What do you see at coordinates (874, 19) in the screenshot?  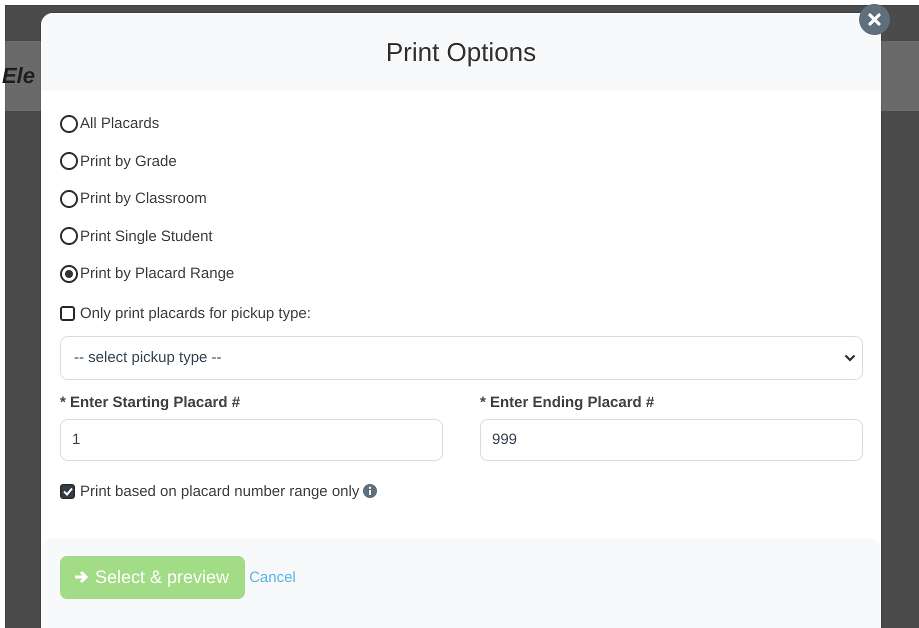 I see `close-icon` at bounding box center [874, 19].